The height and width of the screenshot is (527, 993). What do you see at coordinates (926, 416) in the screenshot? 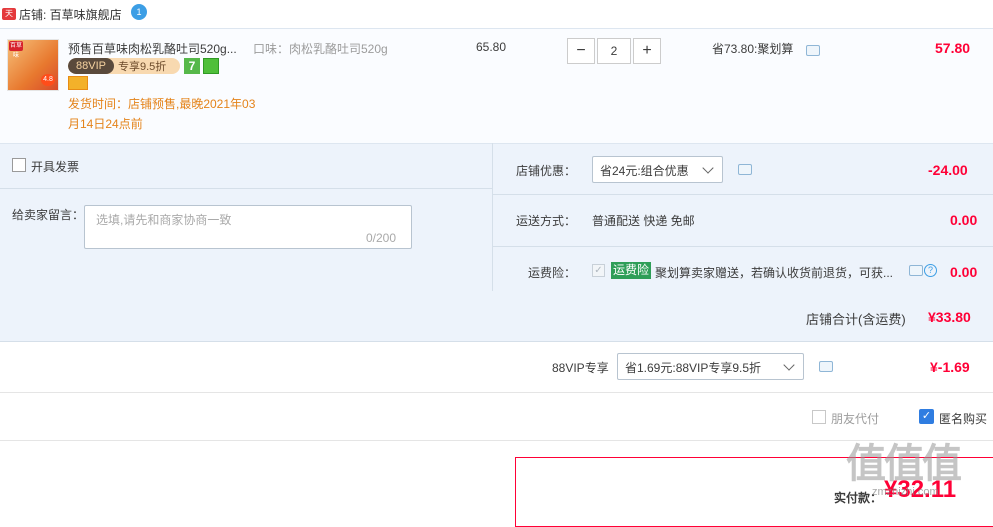
I see `anonymous-checkbox: ✓` at bounding box center [926, 416].